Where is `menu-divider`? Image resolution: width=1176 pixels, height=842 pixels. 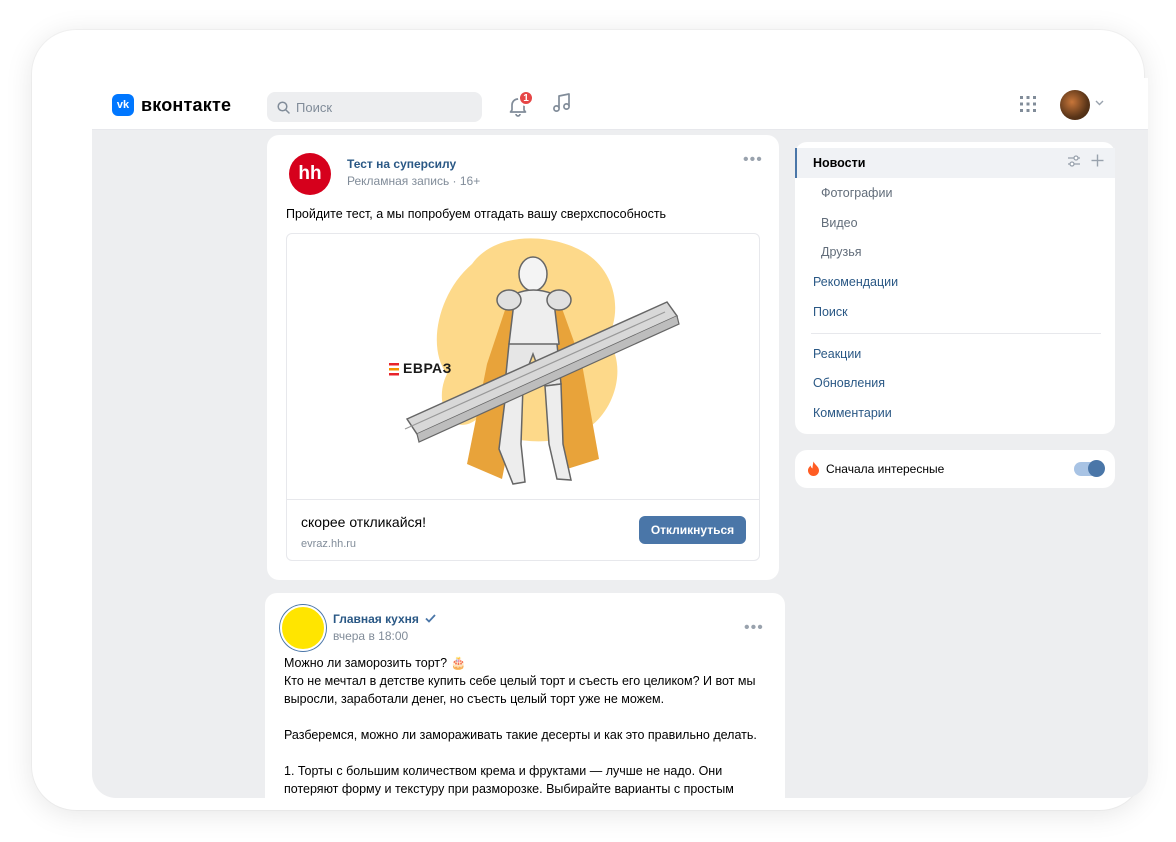
menu-divider is located at coordinates (956, 333).